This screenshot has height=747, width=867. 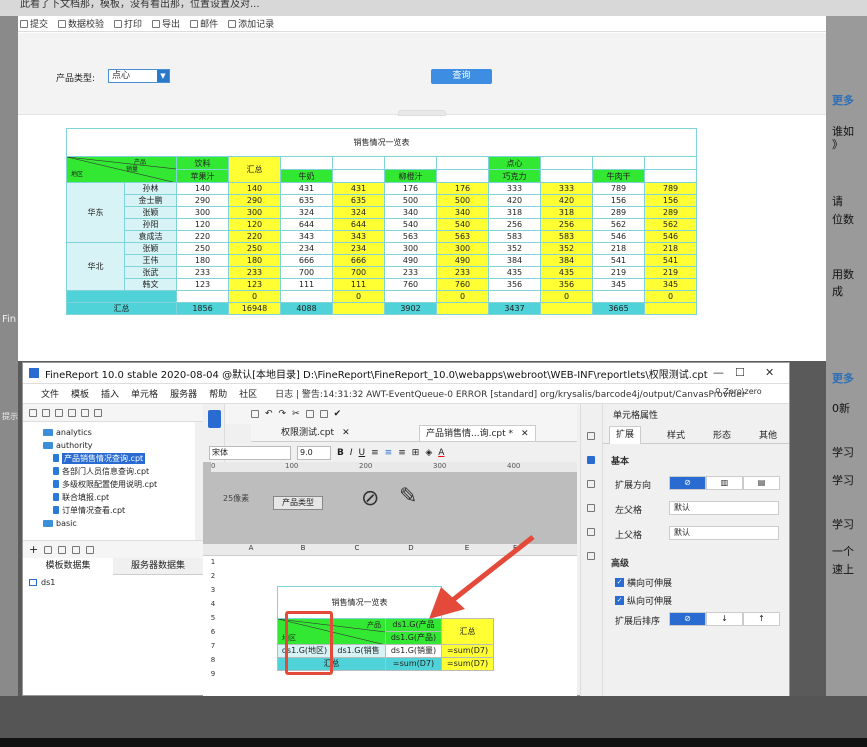 I want to click on widget-icon, so click(x=591, y=460).